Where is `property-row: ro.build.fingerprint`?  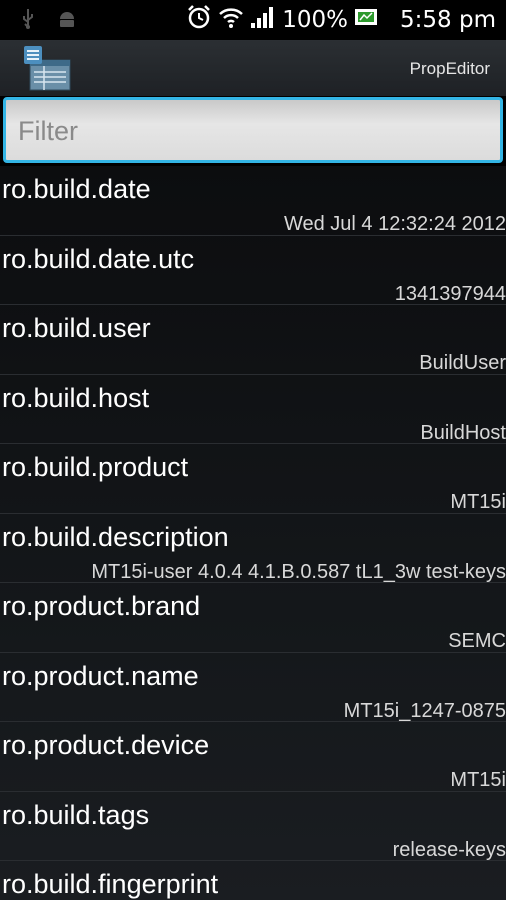
property-row: ro.build.fingerprint is located at coordinates (253, 880).